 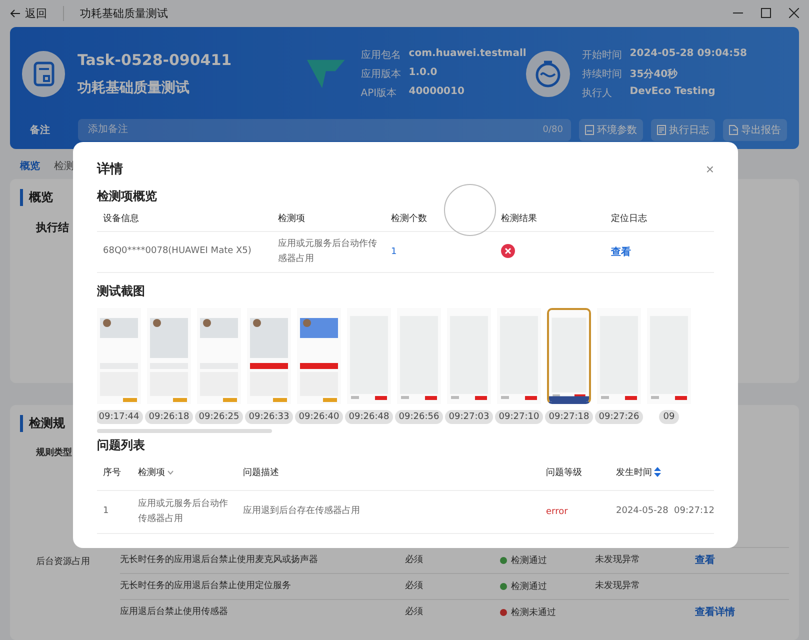 What do you see at coordinates (409, 218) in the screenshot?
I see `column-header: 检测个数` at bounding box center [409, 218].